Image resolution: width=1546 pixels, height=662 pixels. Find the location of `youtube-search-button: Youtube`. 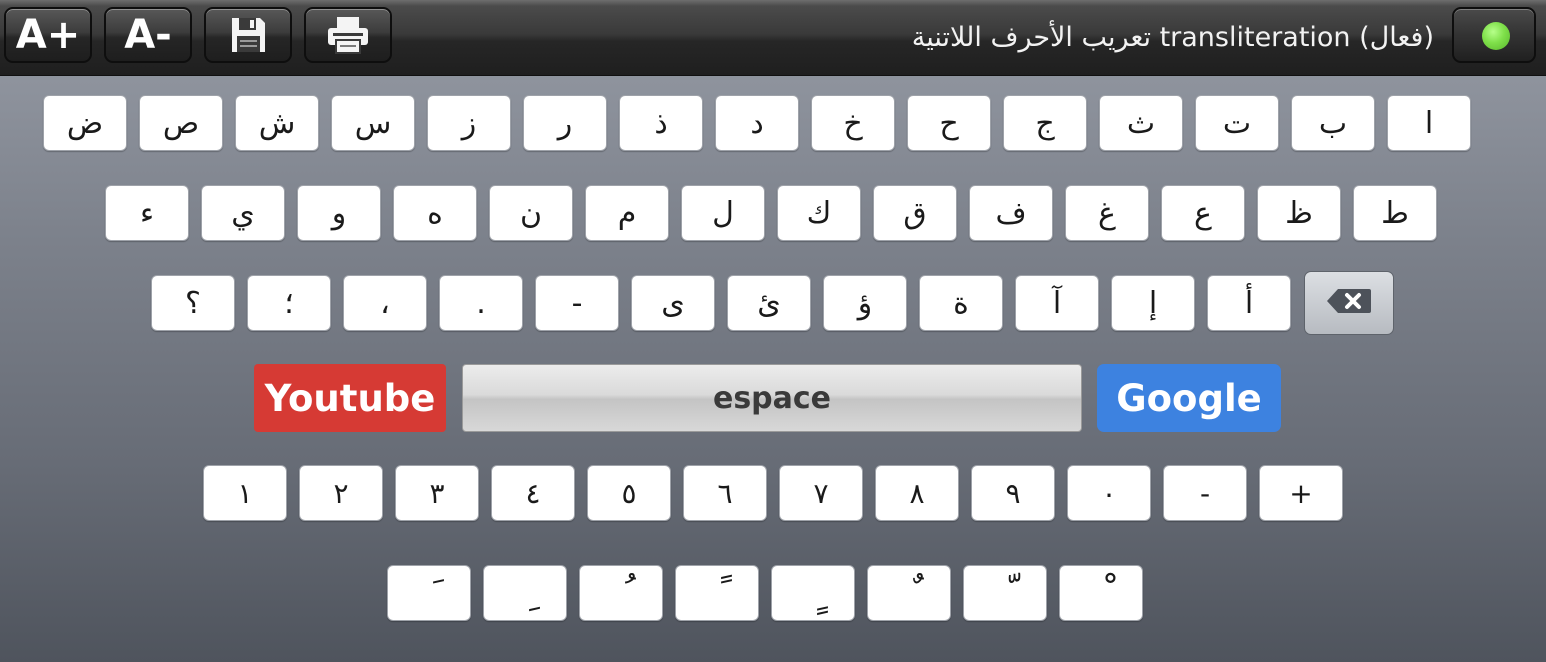

youtube-search-button: Youtube is located at coordinates (350, 398).